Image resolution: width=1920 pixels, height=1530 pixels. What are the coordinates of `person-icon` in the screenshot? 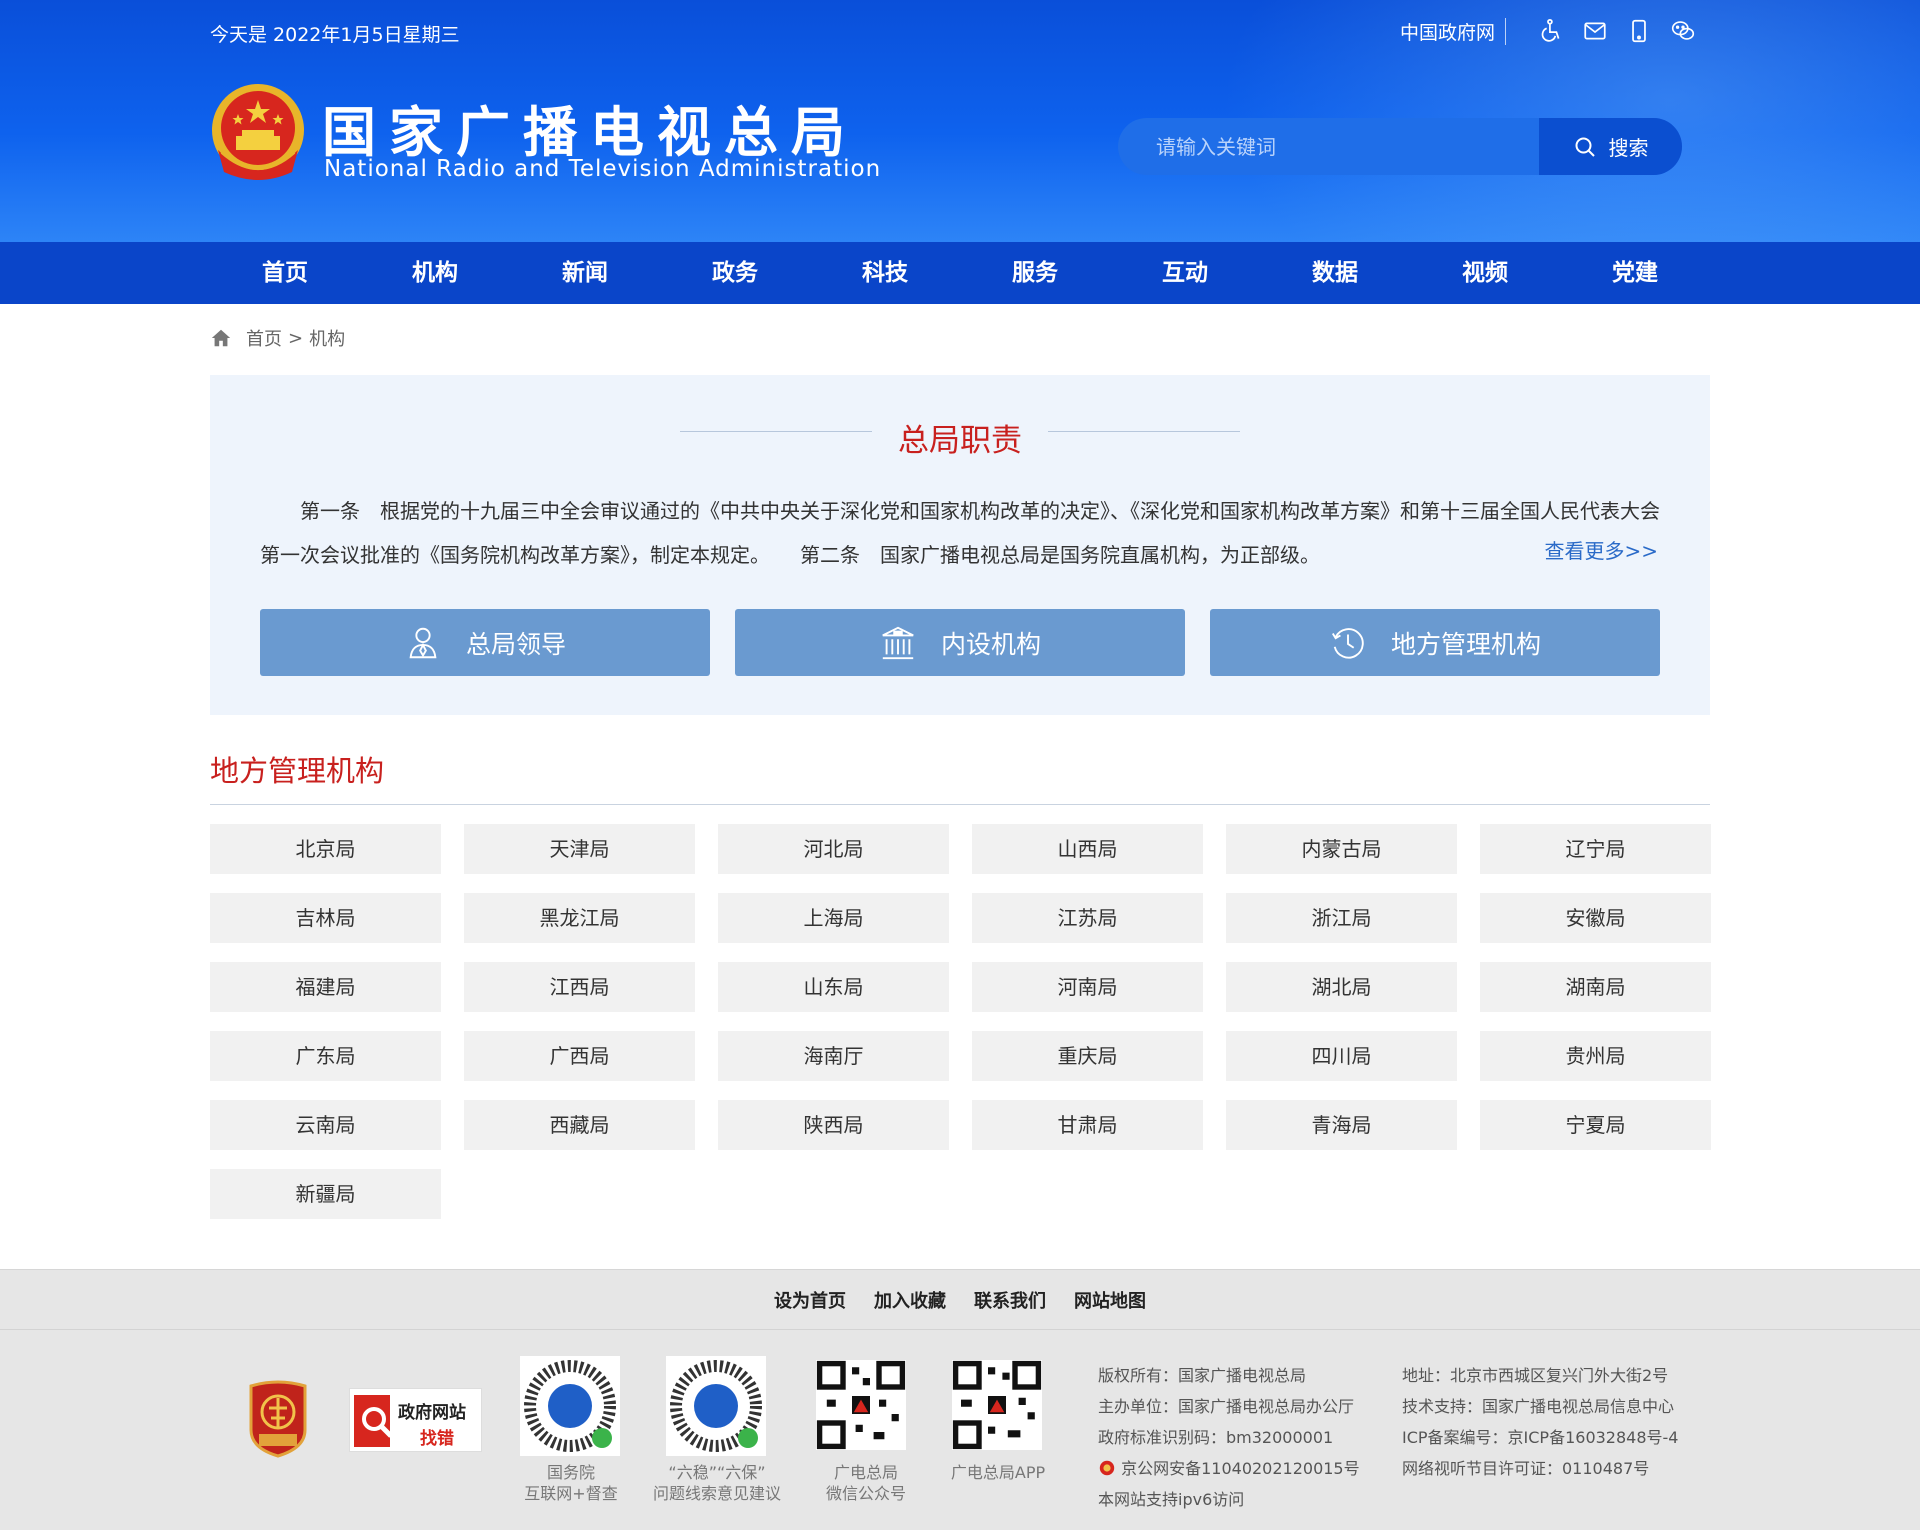 It's located at (423, 642).